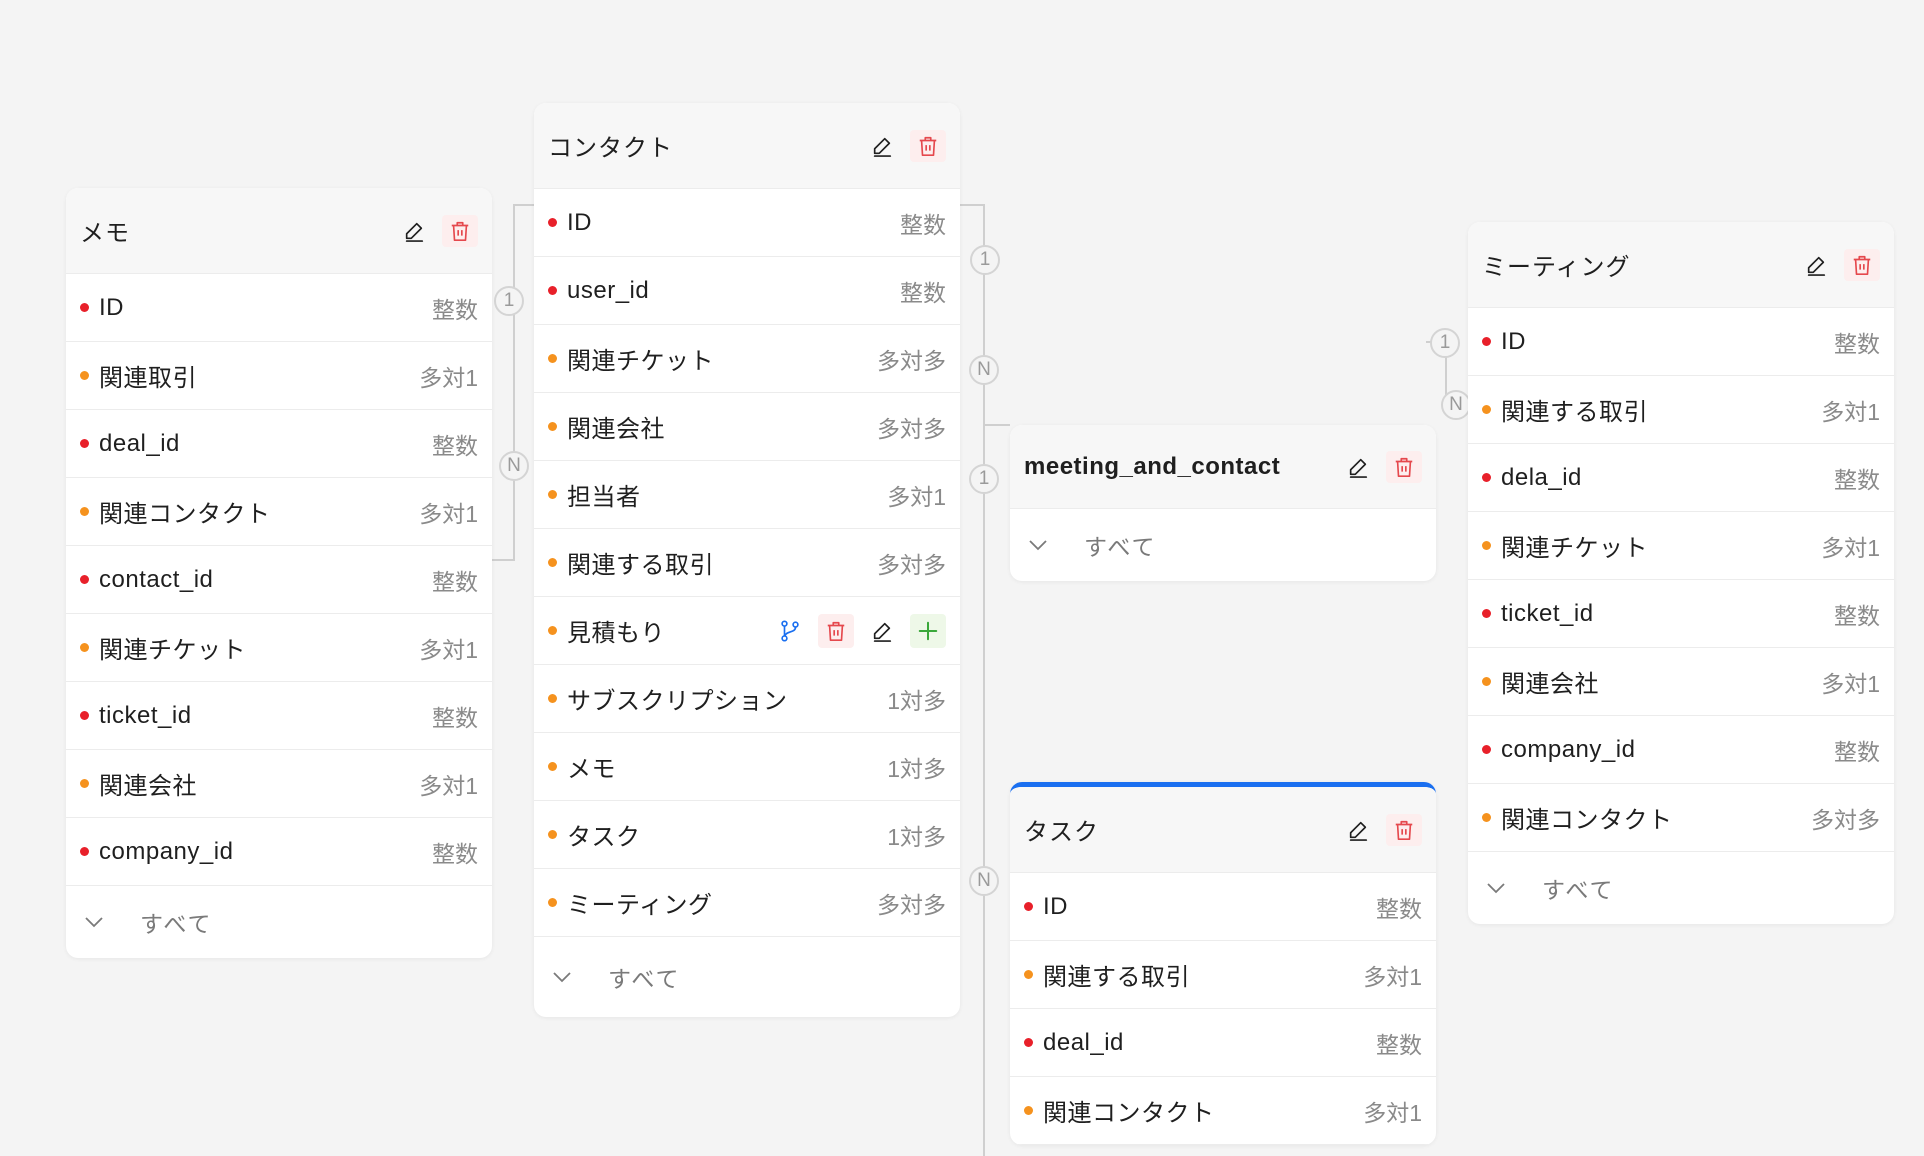  Describe the element at coordinates (747, 699) in the screenshot. I see `field-row: サブスクリプション 1対多` at that location.